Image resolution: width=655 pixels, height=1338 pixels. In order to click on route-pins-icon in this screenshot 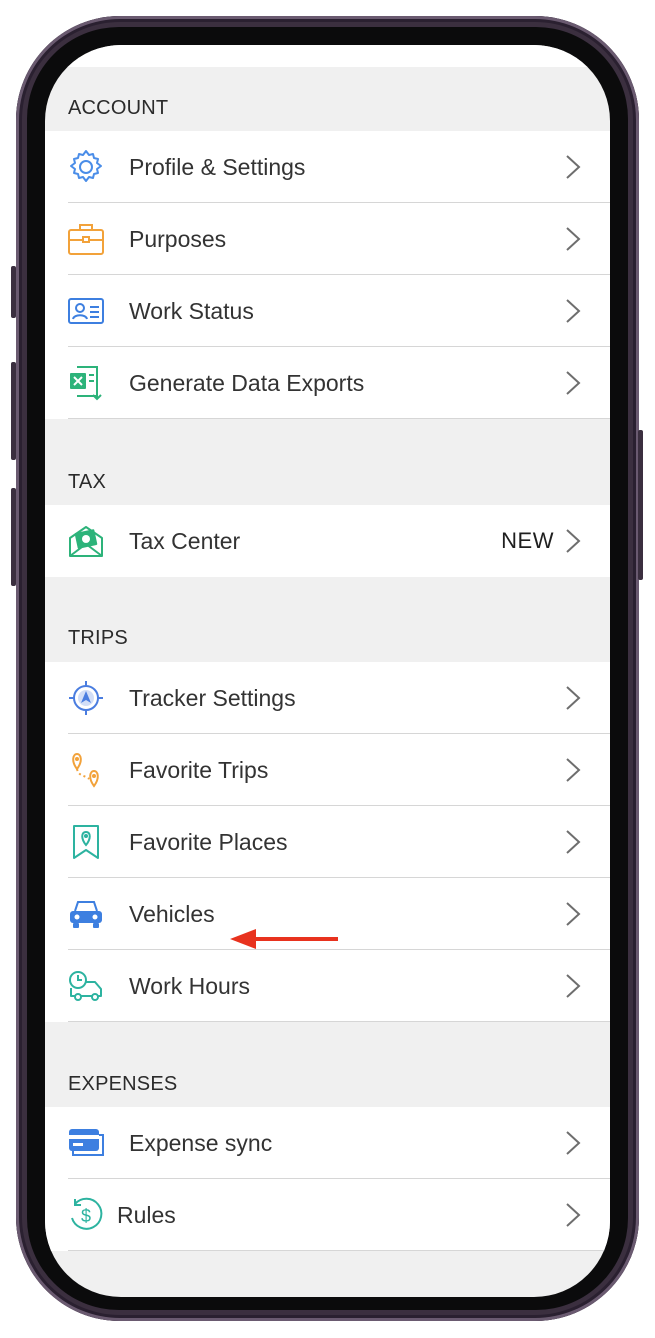, I will do `click(86, 770)`.